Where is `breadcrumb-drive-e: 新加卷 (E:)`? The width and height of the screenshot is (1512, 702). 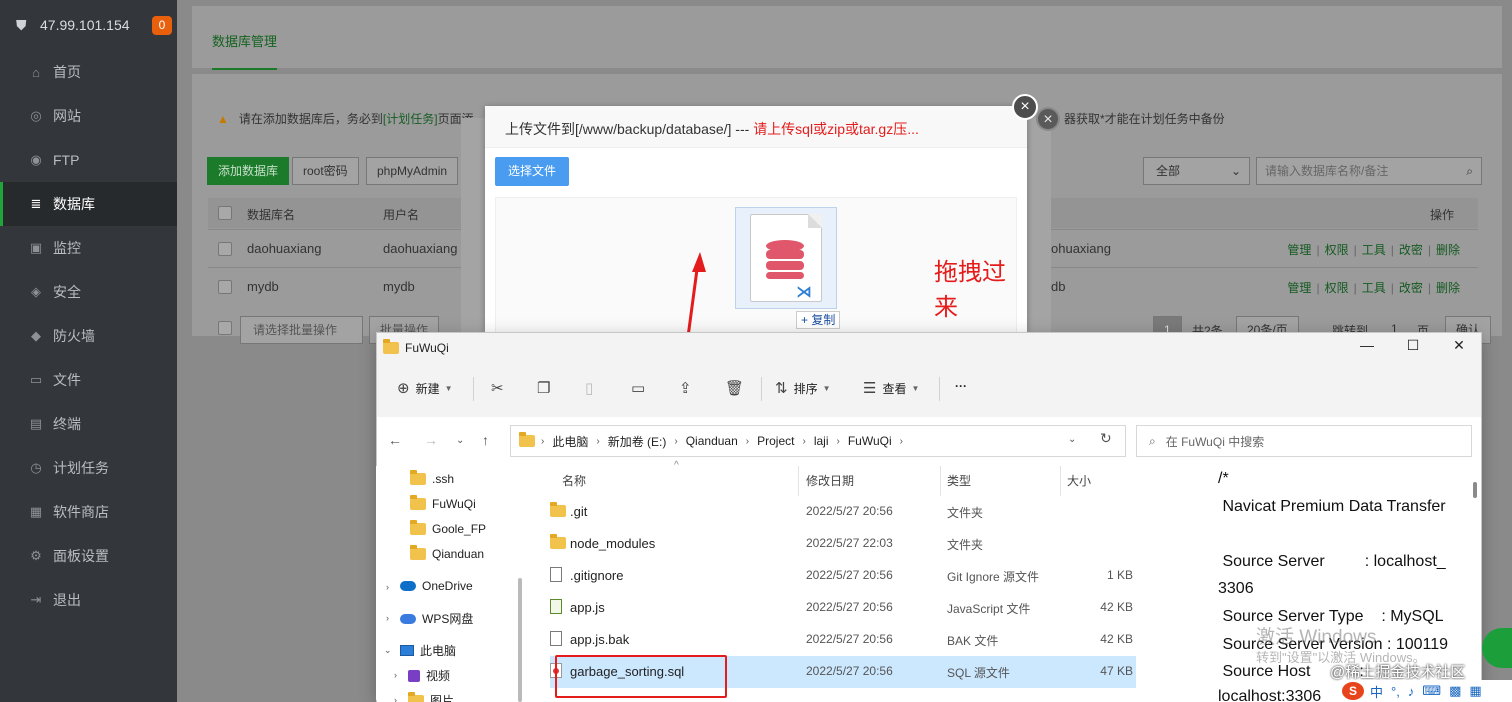 breadcrumb-drive-e: 新加卷 (E:) is located at coordinates (637, 441).